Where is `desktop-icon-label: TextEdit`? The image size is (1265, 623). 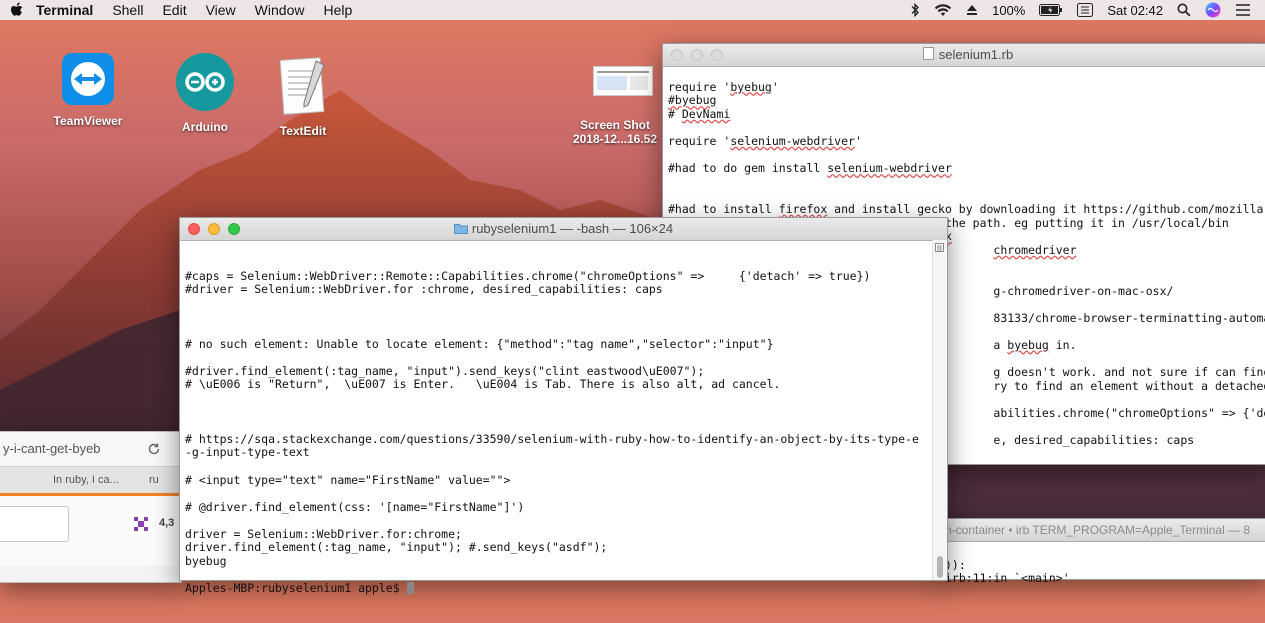 desktop-icon-label: TextEdit is located at coordinates (303, 131).